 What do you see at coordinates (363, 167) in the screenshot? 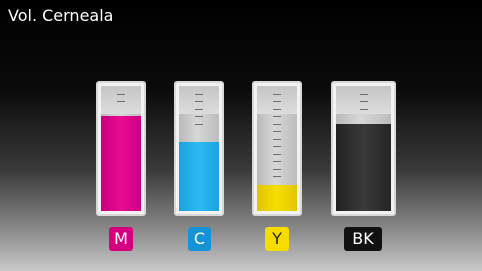
I see `black-ink-level` at bounding box center [363, 167].